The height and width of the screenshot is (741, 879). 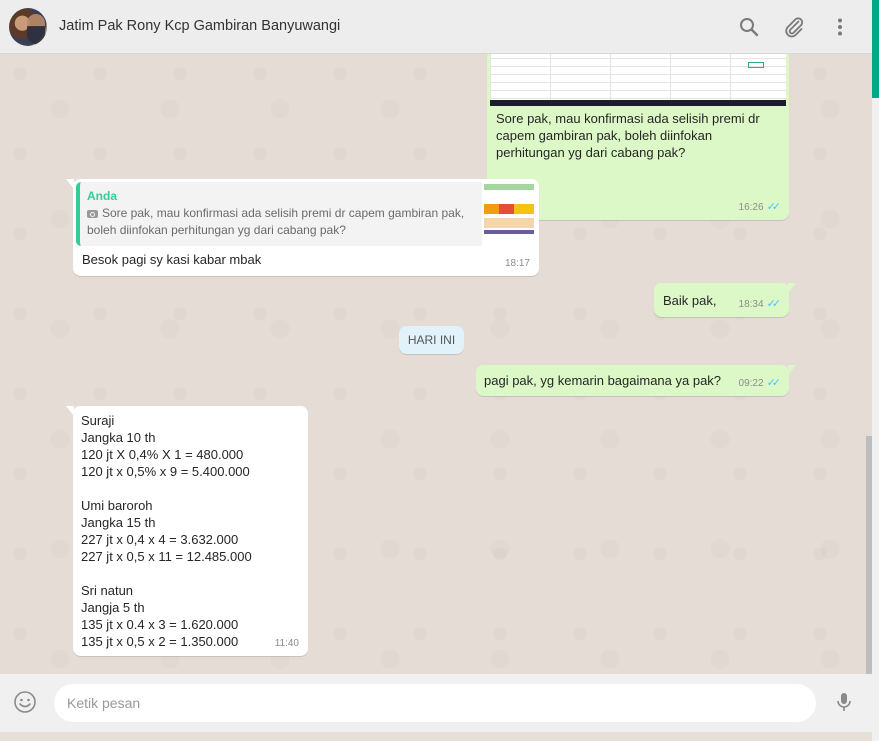 I want to click on chat-header: Jatim Pak Rony Kcp Gambiran Banyuwangi, so click(x=436, y=27).